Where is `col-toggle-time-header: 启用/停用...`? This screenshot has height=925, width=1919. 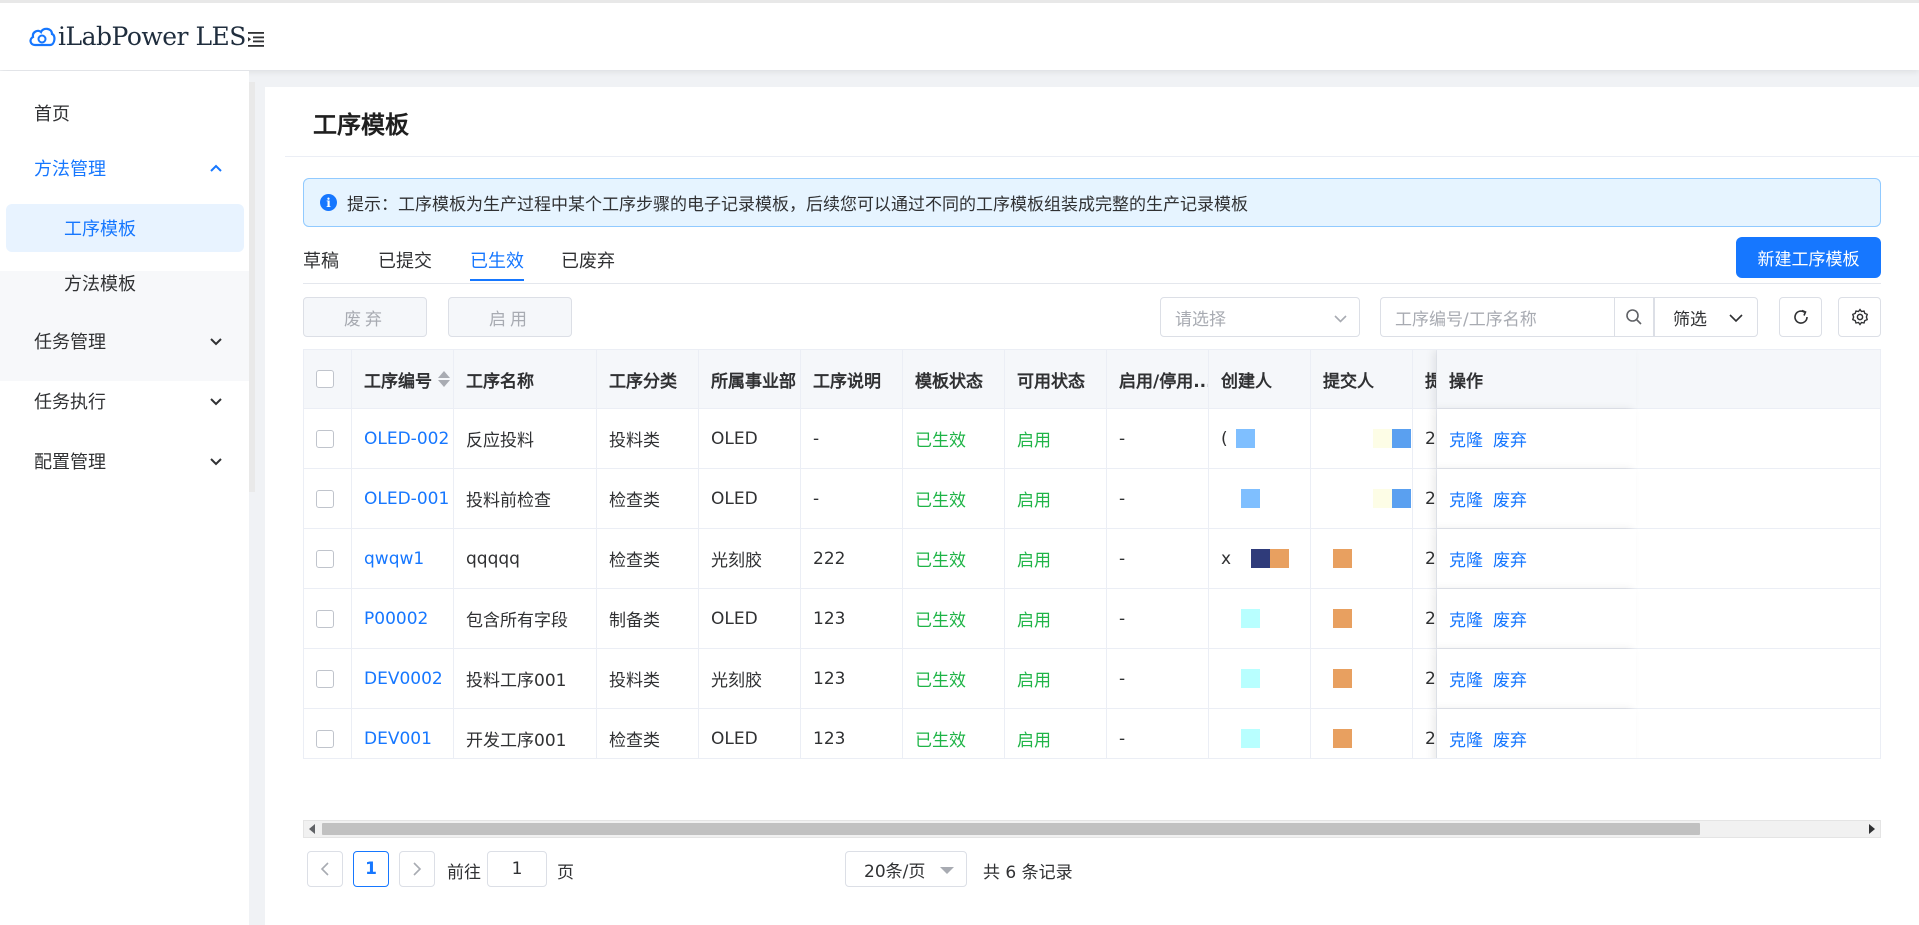
col-toggle-time-header: 启用/停用... is located at coordinates (1158, 379).